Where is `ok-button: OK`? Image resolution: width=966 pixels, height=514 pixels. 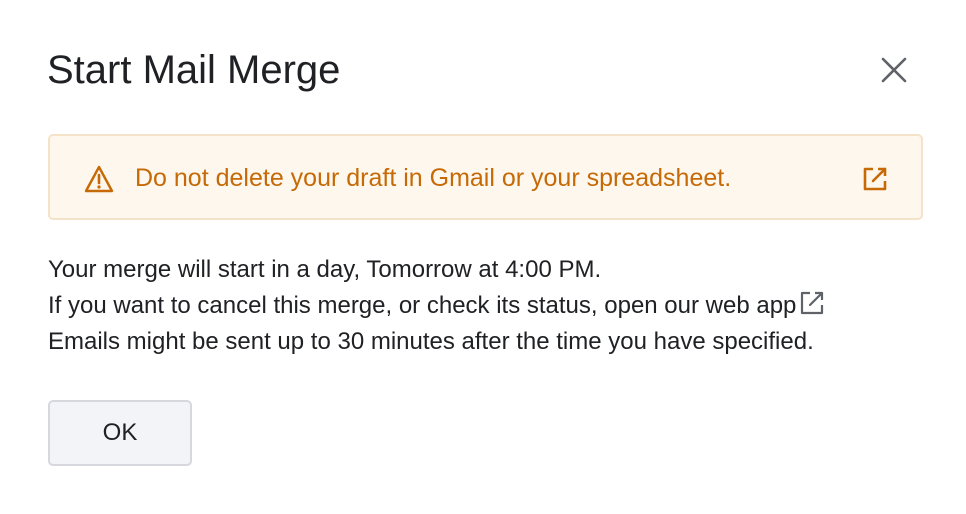 ok-button: OK is located at coordinates (120, 433).